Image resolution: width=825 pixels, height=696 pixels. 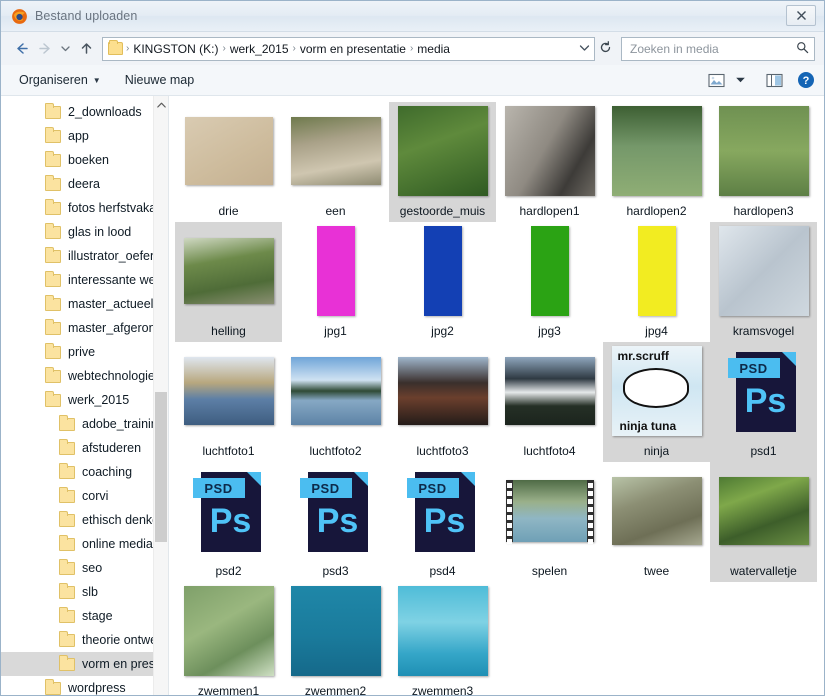 What do you see at coordinates (228, 162) in the screenshot?
I see `file-tile: drie` at bounding box center [228, 162].